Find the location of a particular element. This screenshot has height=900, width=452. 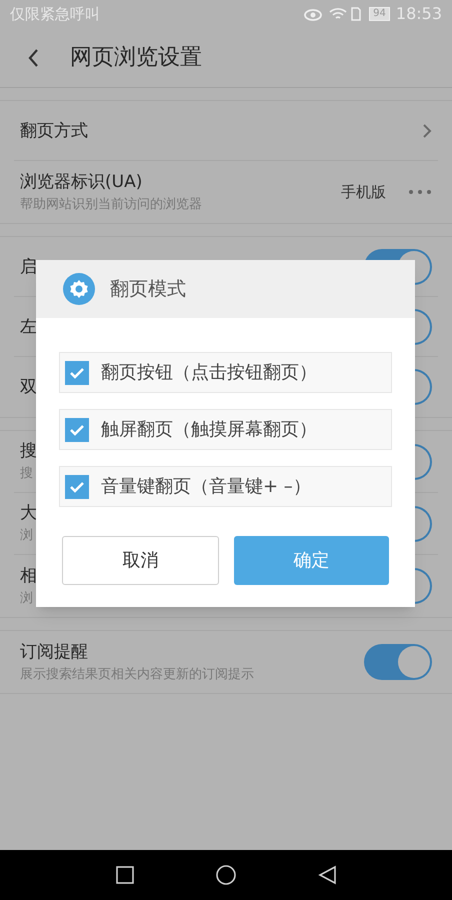

sim-icon is located at coordinates (356, 14).